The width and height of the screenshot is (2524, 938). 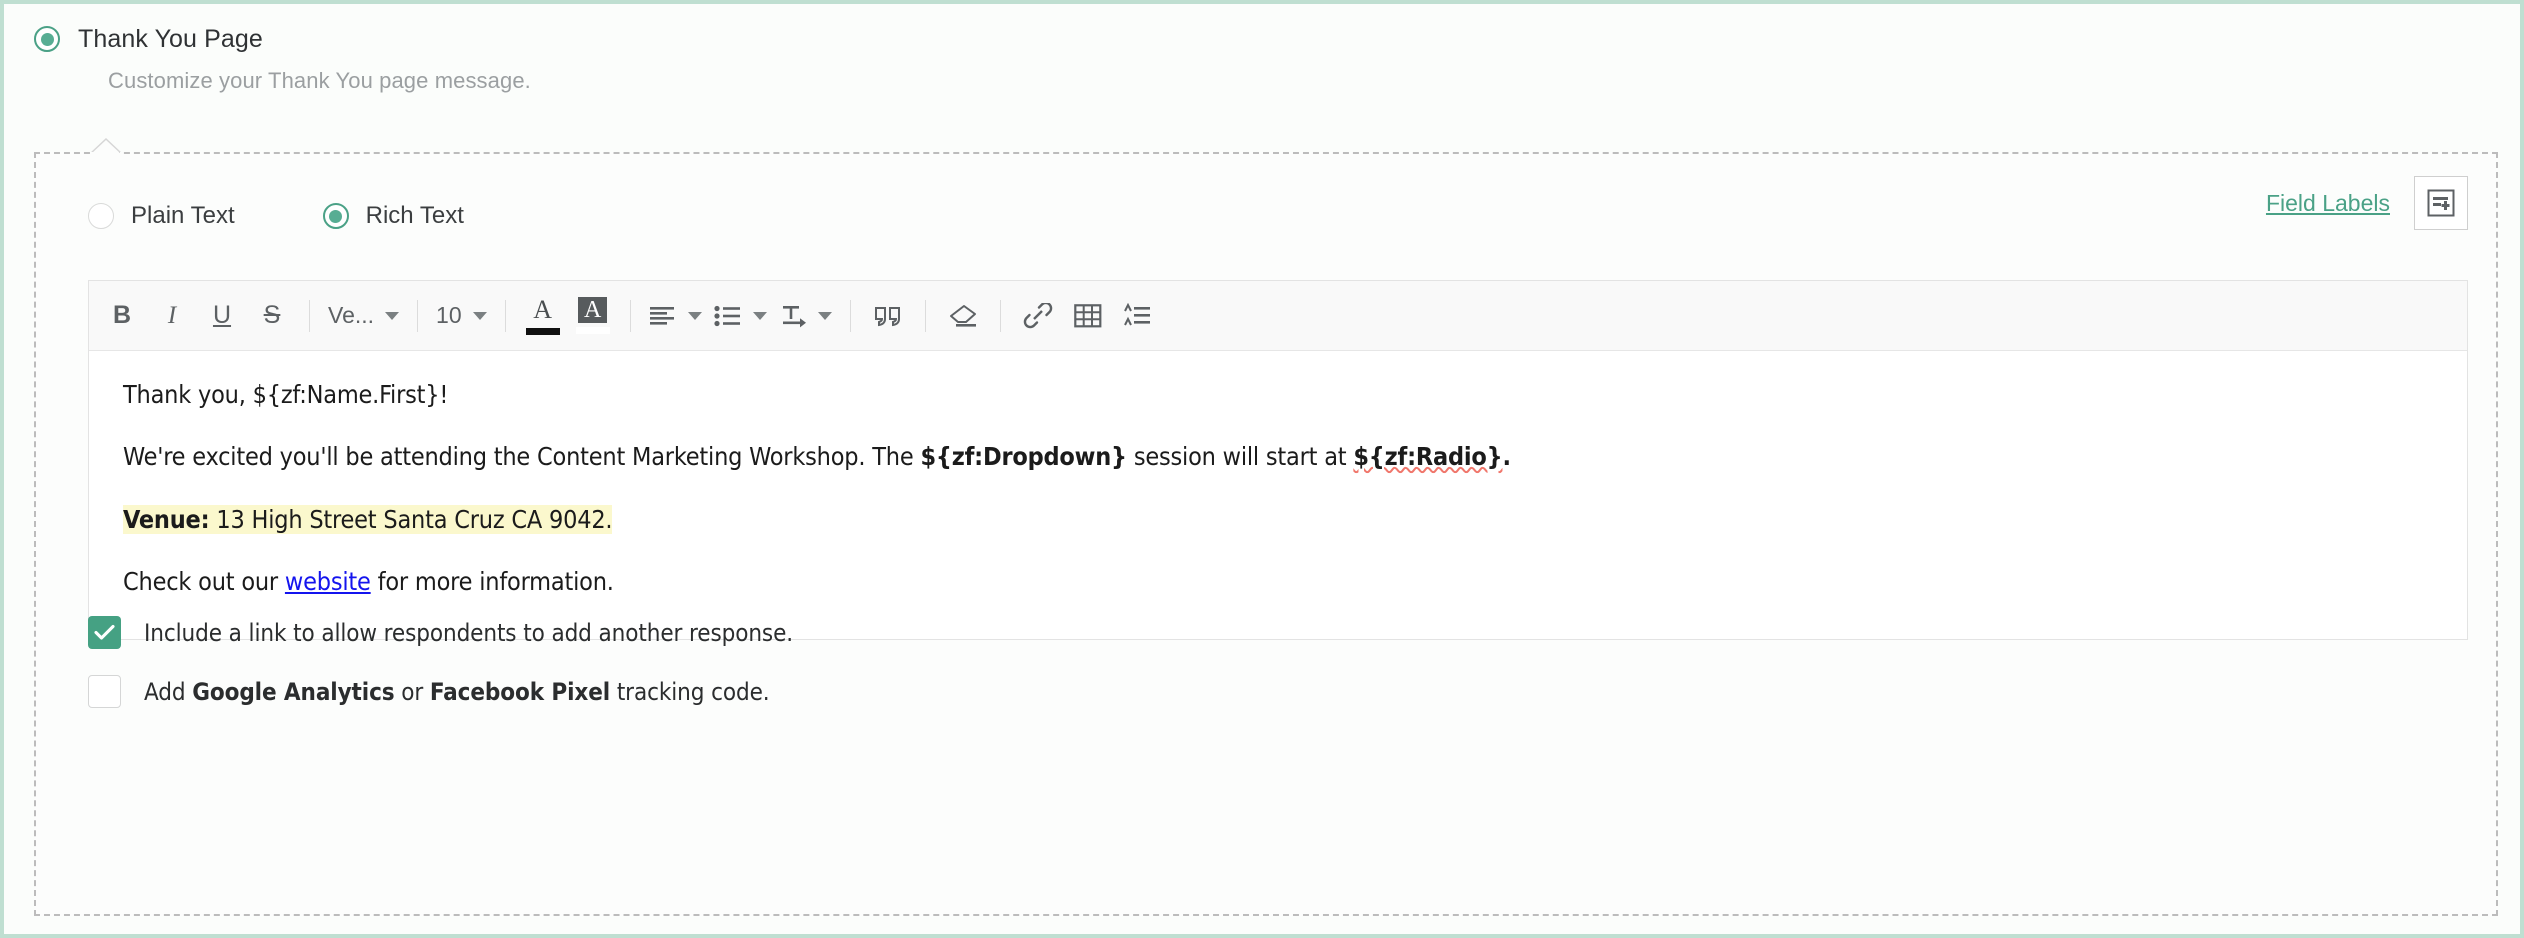 I want to click on highlight-icon: A, so click(x=592, y=315).